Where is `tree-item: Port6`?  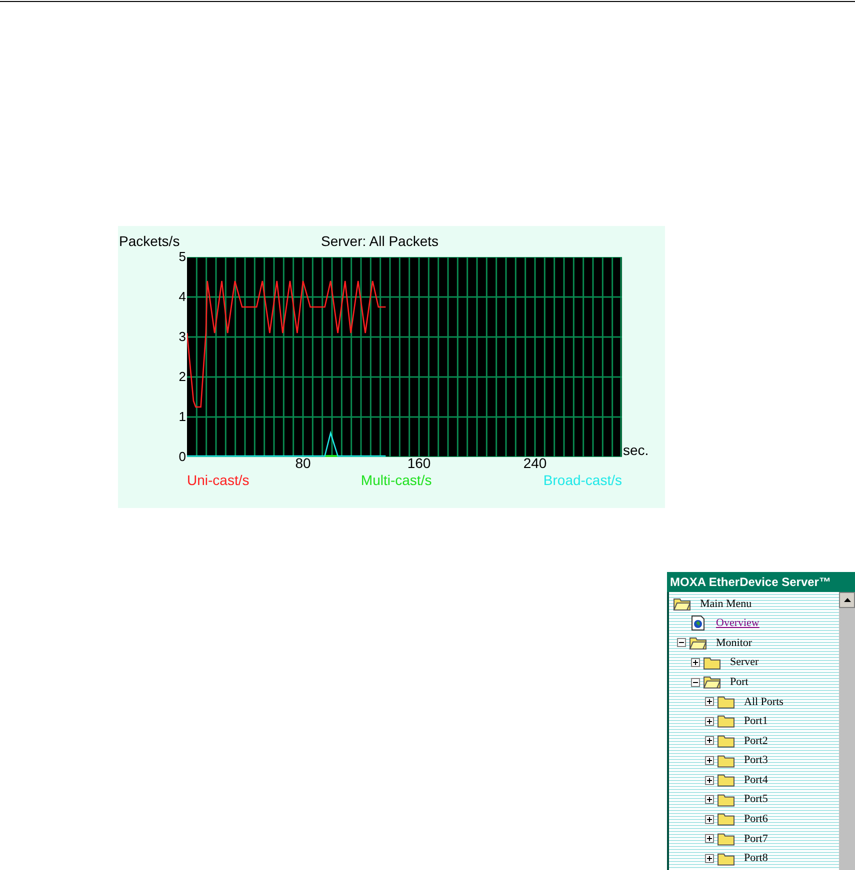
tree-item: Port6 is located at coordinates (756, 819).